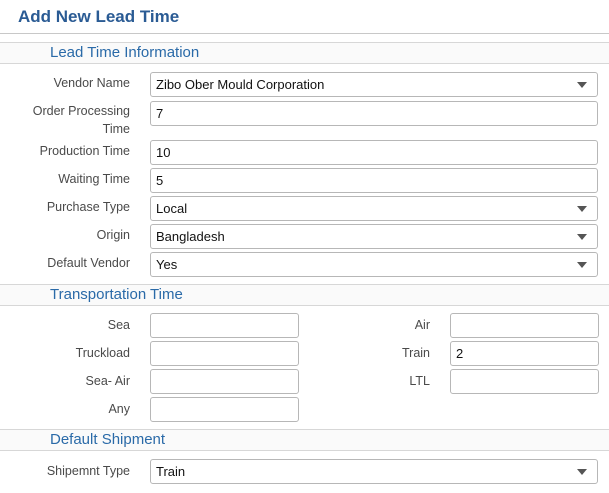 This screenshot has height=493, width=609. What do you see at coordinates (84, 151) in the screenshot?
I see `production-time-label: Production Time` at bounding box center [84, 151].